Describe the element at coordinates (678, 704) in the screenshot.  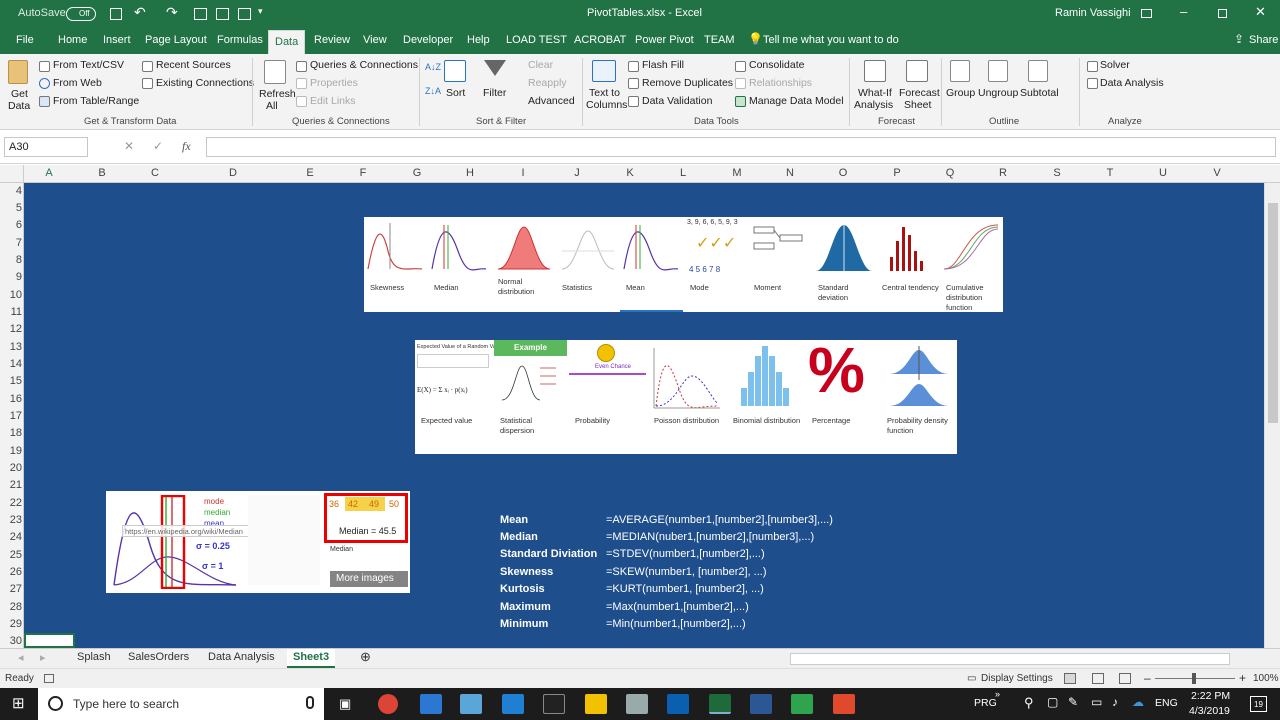
I see `outlook-icon` at that location.